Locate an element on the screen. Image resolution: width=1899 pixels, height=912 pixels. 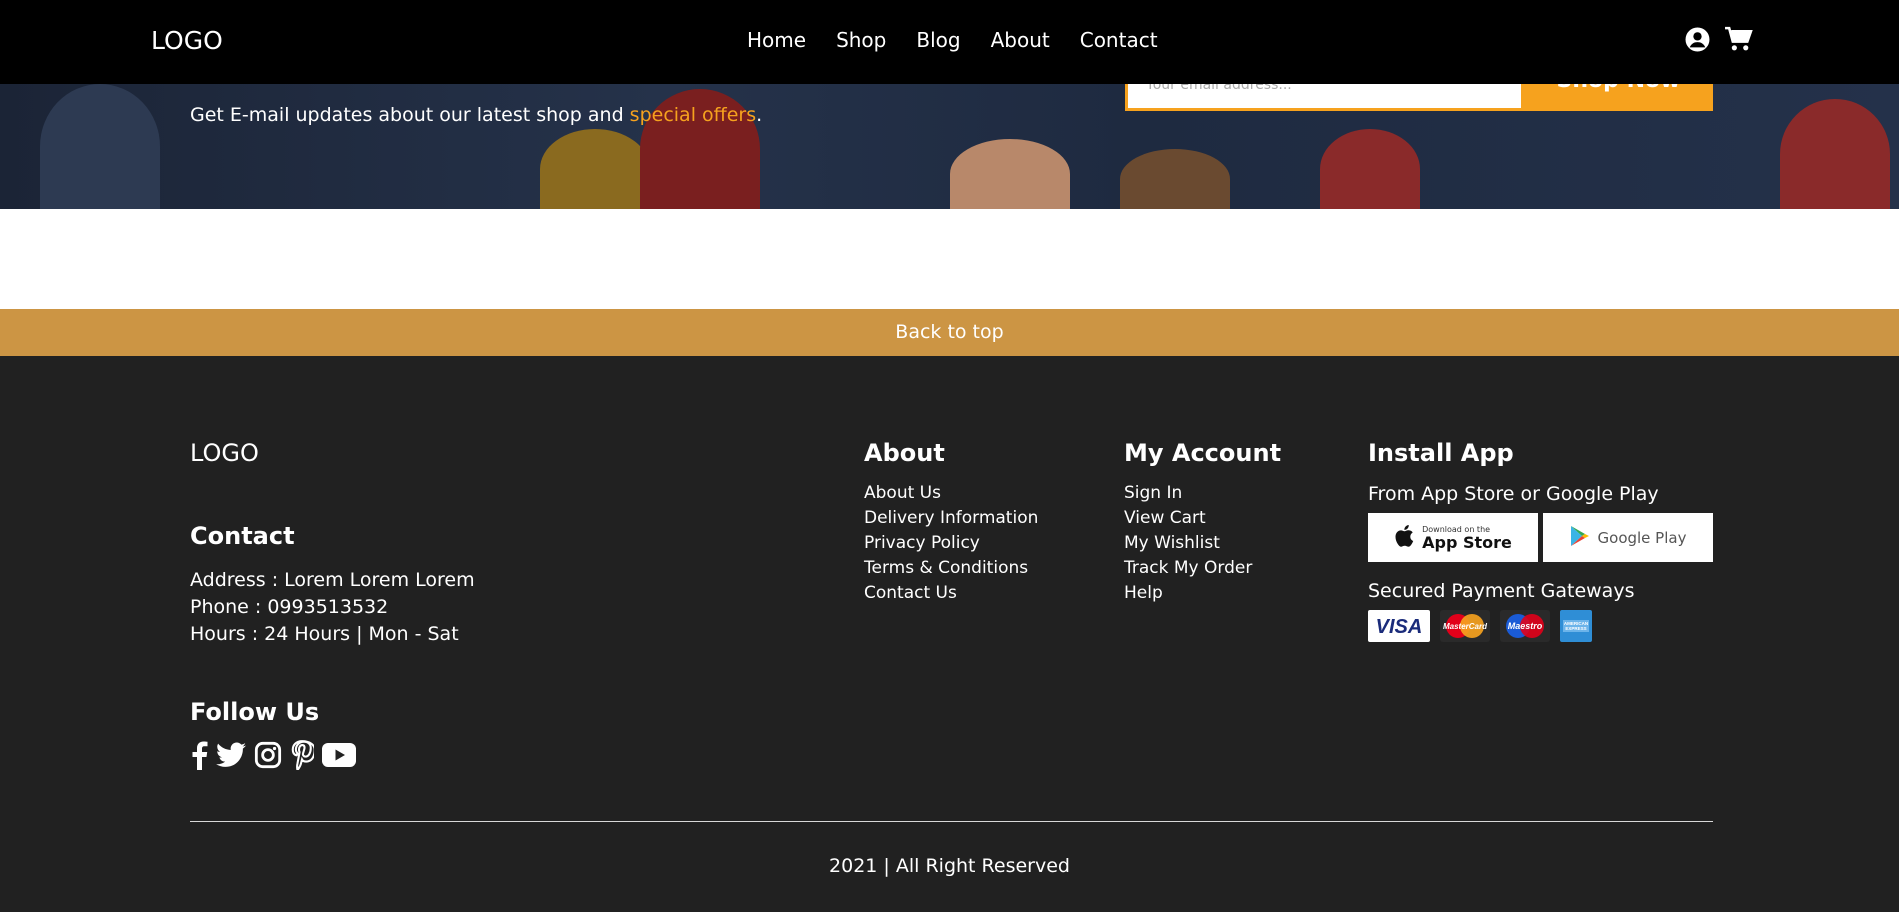
app-store-button: Download on the App Store is located at coordinates (1453, 537).